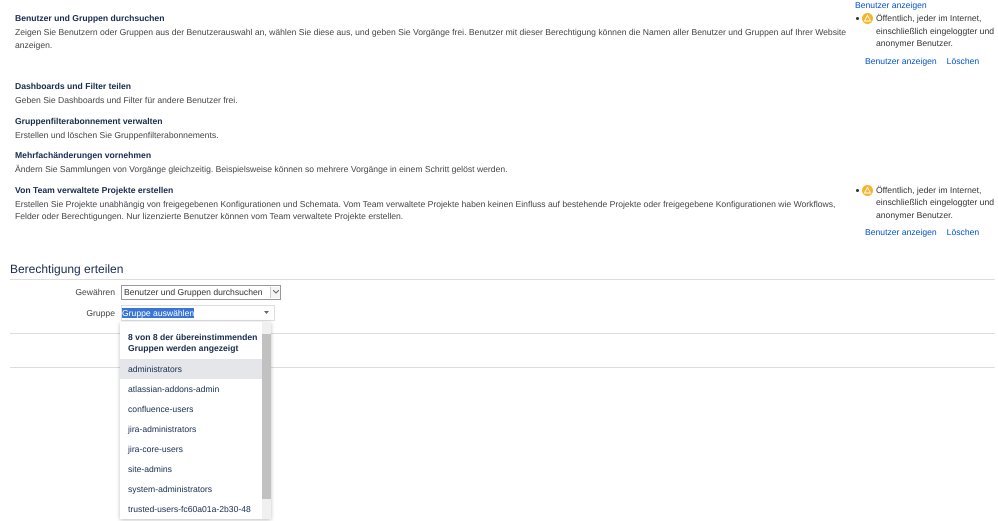 Image resolution: width=998 pixels, height=521 pixels. What do you see at coordinates (191, 369) in the screenshot?
I see `group-option: administrators` at bounding box center [191, 369].